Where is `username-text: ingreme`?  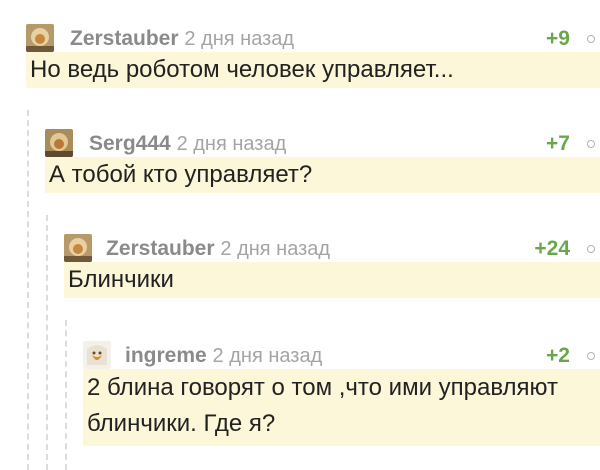
username-text: ingreme is located at coordinates (166, 355).